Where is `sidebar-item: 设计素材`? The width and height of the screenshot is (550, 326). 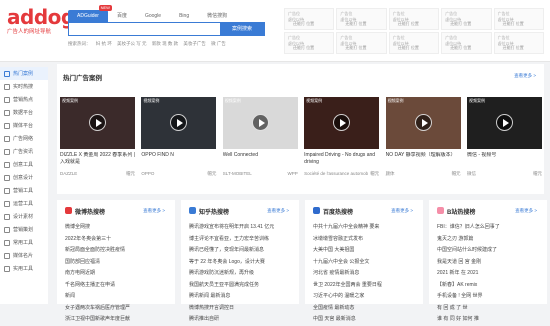
sidebar-item: 设计素材 is located at coordinates (24, 216).